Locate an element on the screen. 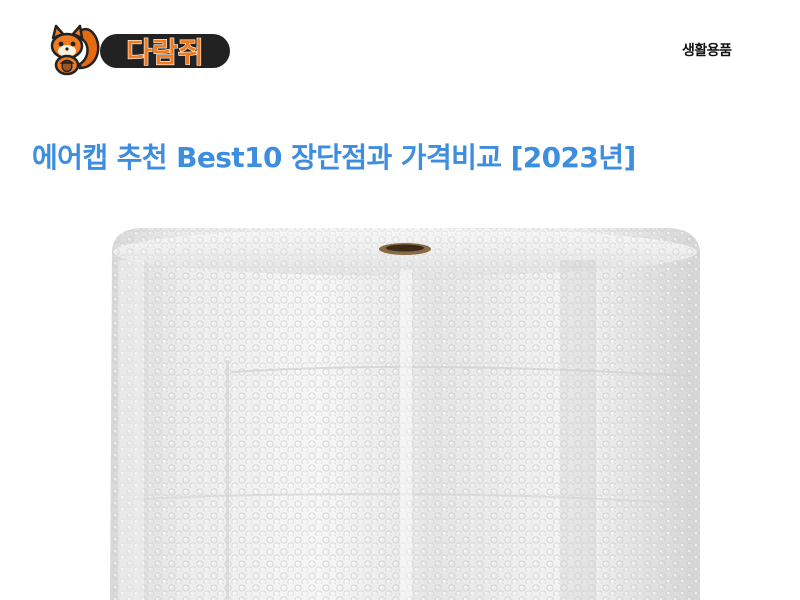  squirrel-mascot-icon is located at coordinates (75, 50).